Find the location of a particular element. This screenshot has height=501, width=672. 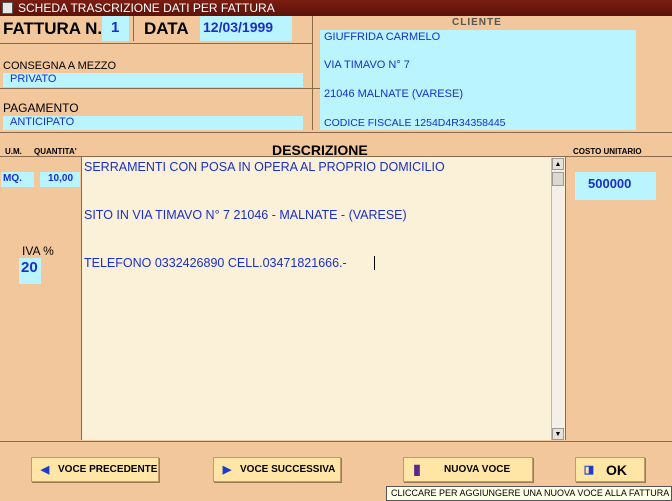

unit-value: MQ. is located at coordinates (12, 178).